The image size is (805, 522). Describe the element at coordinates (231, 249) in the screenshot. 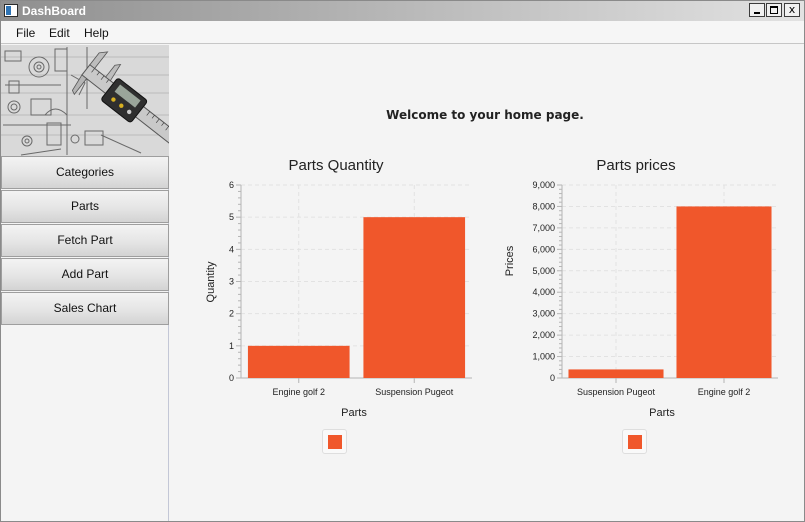

I see `y-tick-label: 4` at that location.